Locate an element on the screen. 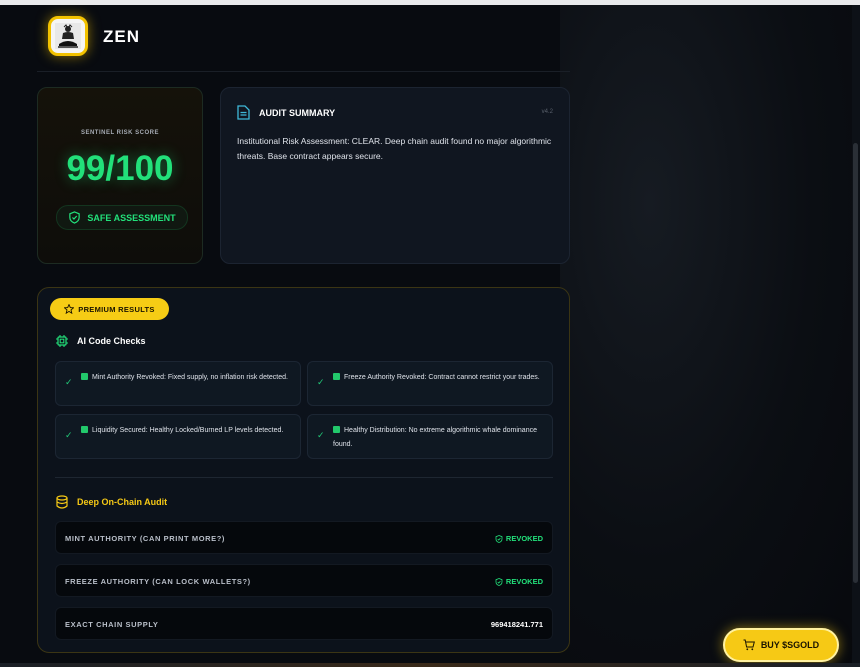 This screenshot has width=860, height=667. vertical-scrollbar is located at coordinates (856, 336).